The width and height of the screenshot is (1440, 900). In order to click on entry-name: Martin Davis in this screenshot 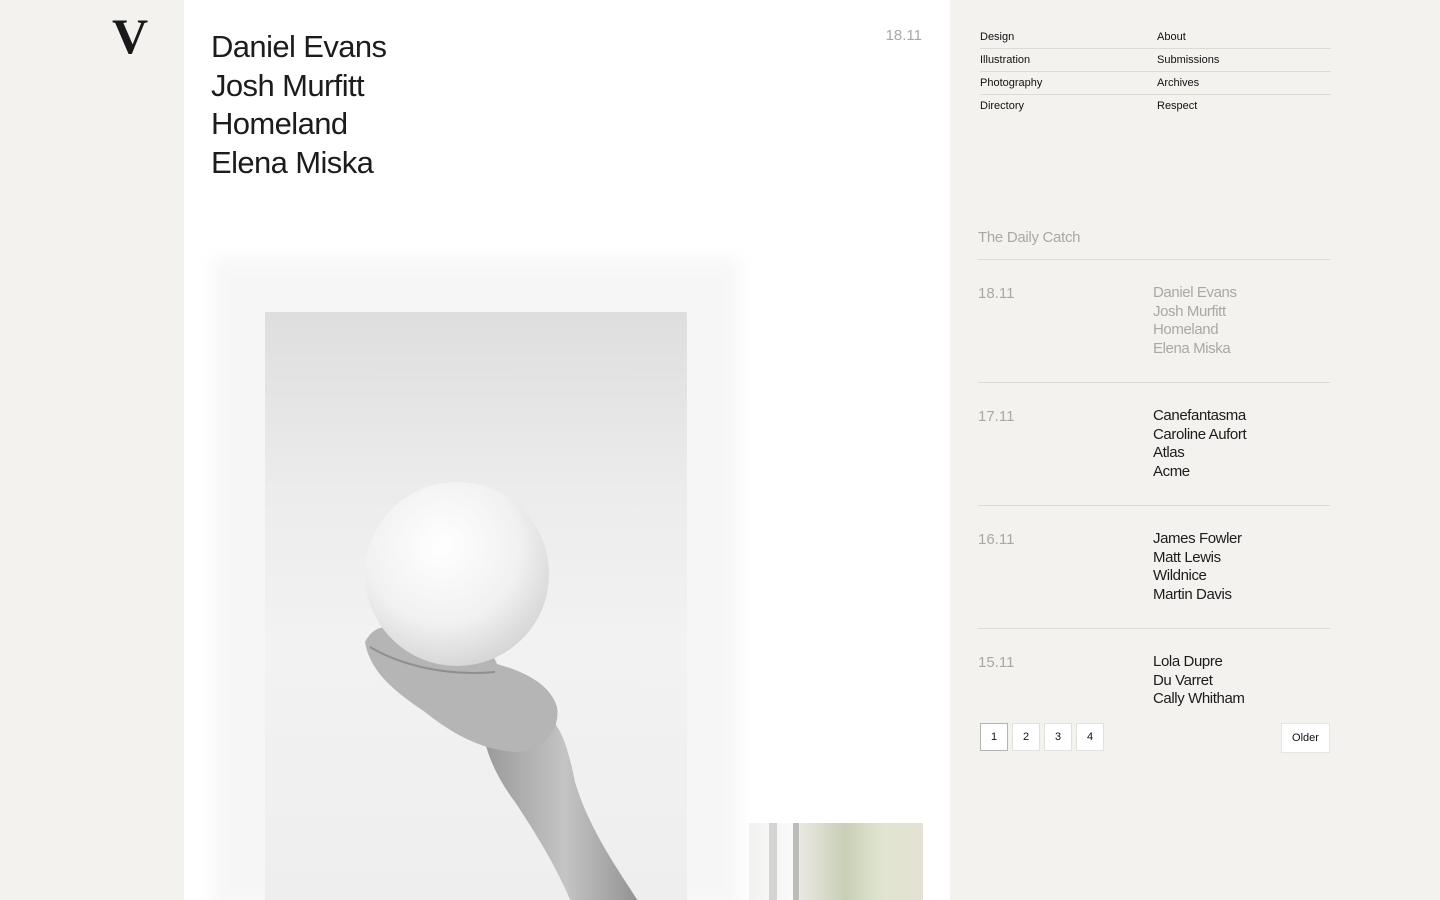, I will do `click(1192, 594)`.